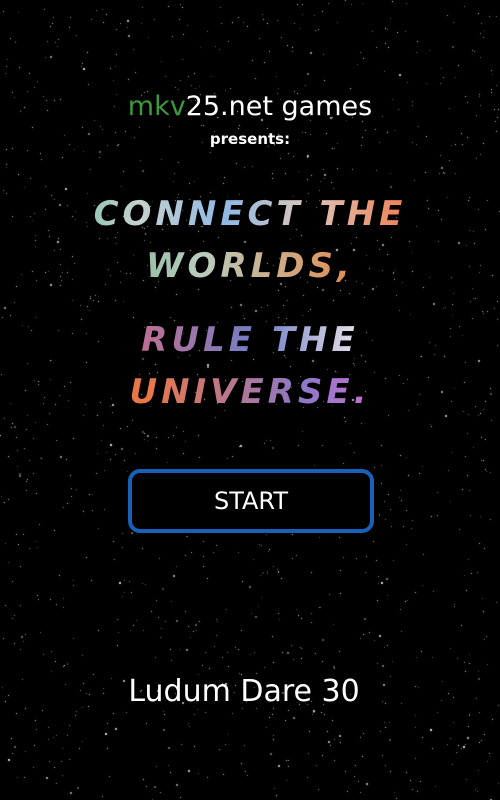  I want to click on tagline-line-2: WORLDS,, so click(250, 266).